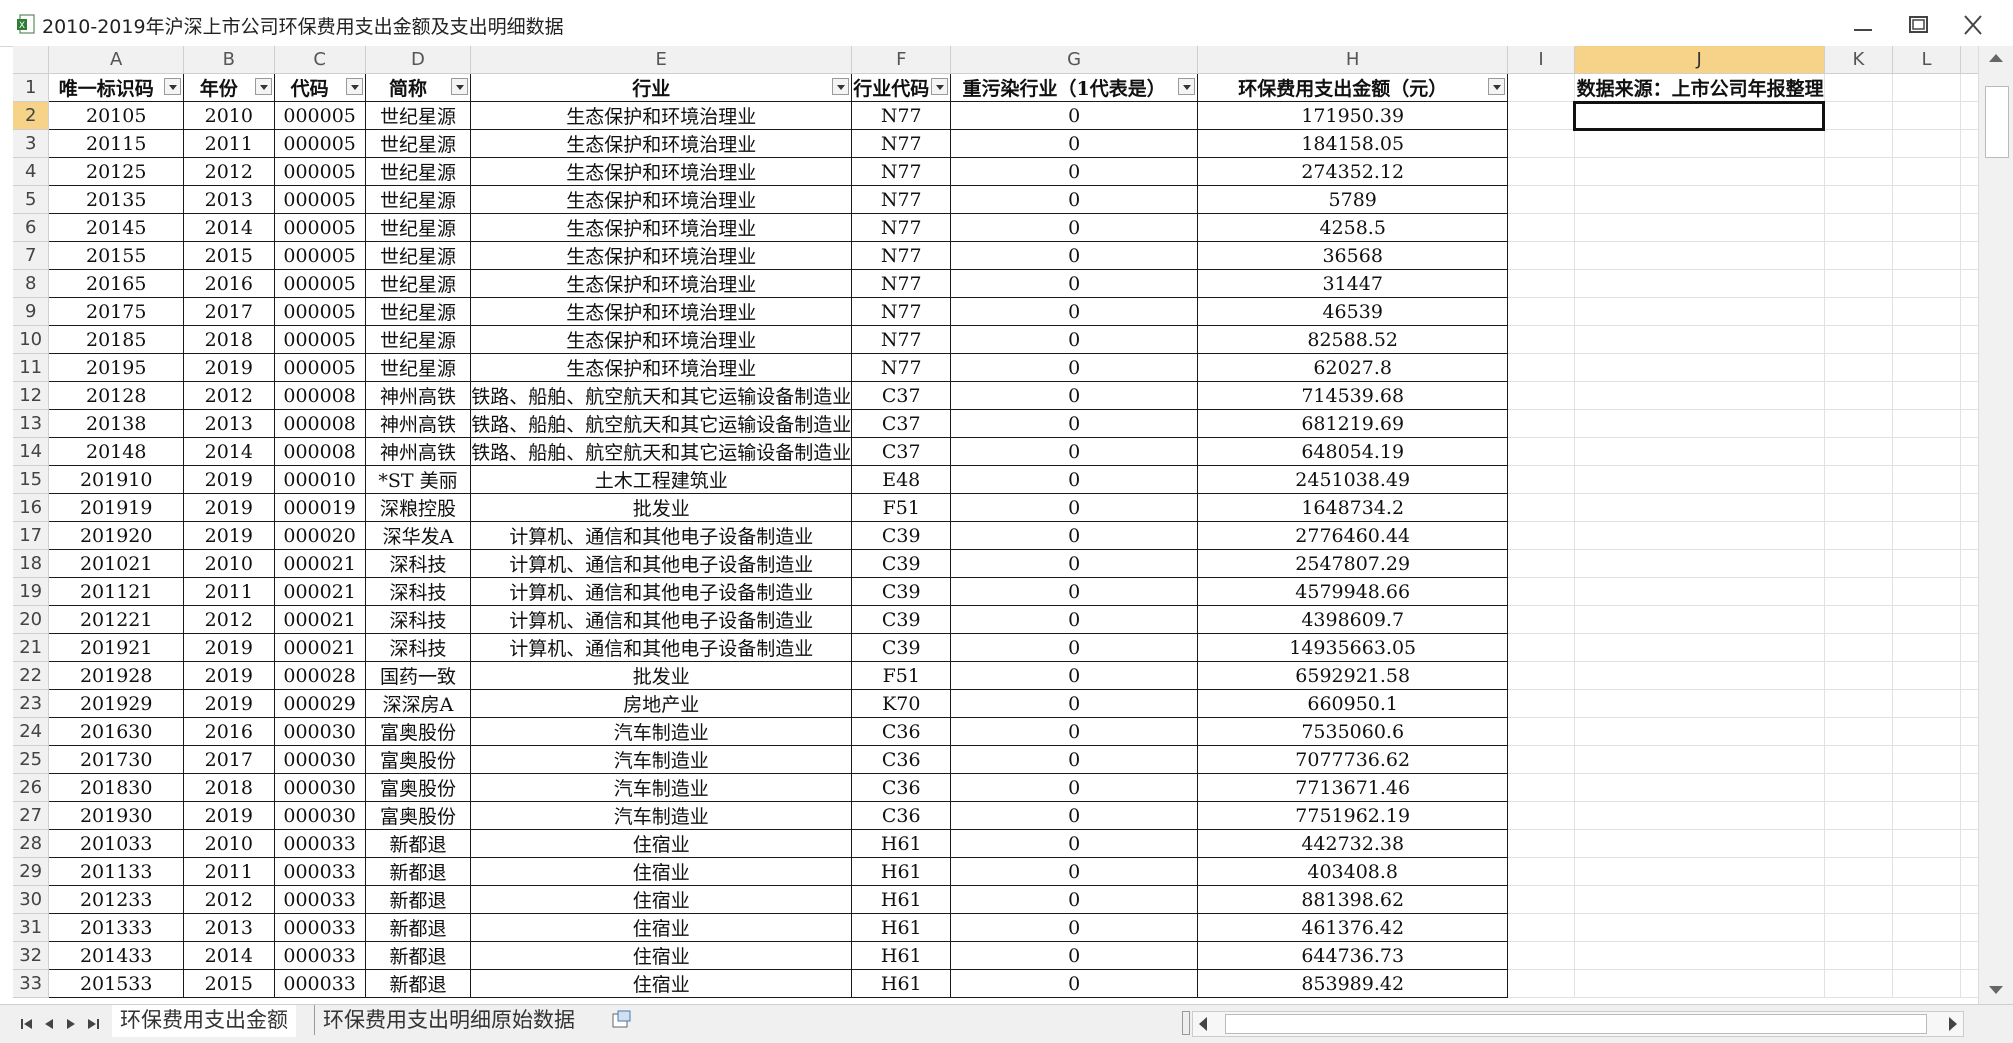  I want to click on name-cell: *ST 美丽, so click(418, 479).